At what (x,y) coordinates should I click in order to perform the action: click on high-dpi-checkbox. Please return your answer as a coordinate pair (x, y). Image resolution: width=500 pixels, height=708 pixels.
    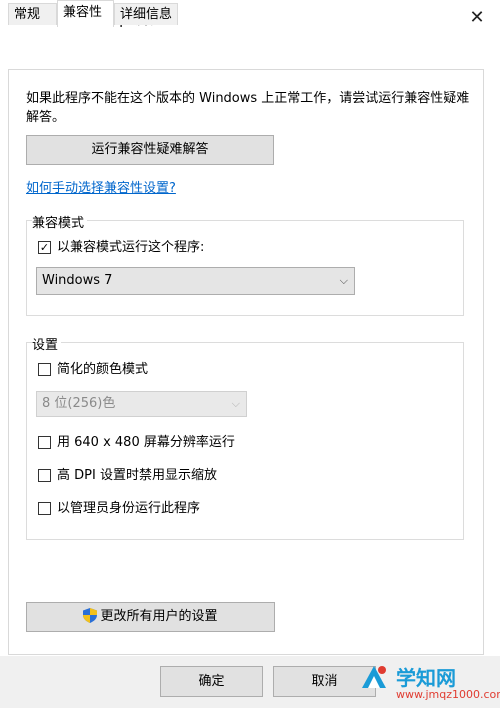
    Looking at the image, I should click on (44, 475).